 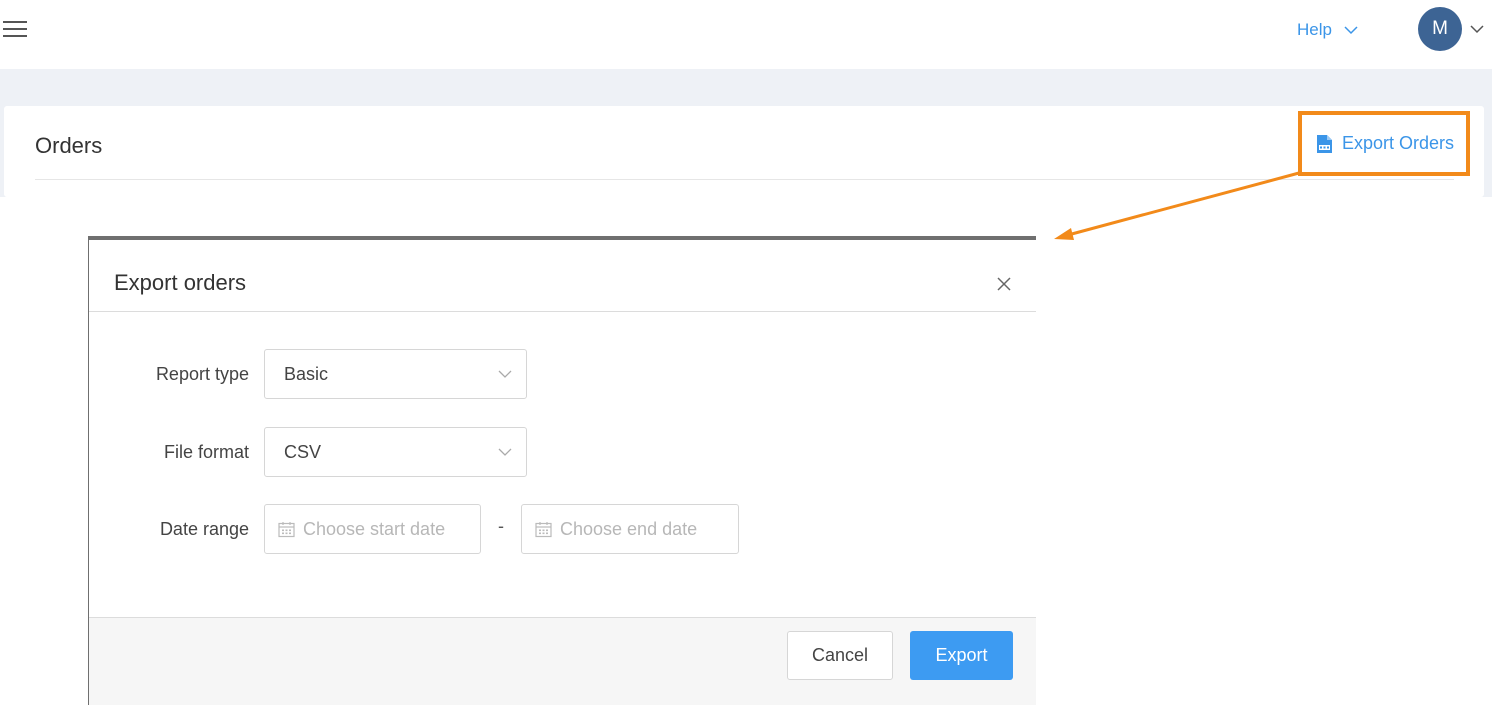 I want to click on export-button: Export, so click(x=961, y=655).